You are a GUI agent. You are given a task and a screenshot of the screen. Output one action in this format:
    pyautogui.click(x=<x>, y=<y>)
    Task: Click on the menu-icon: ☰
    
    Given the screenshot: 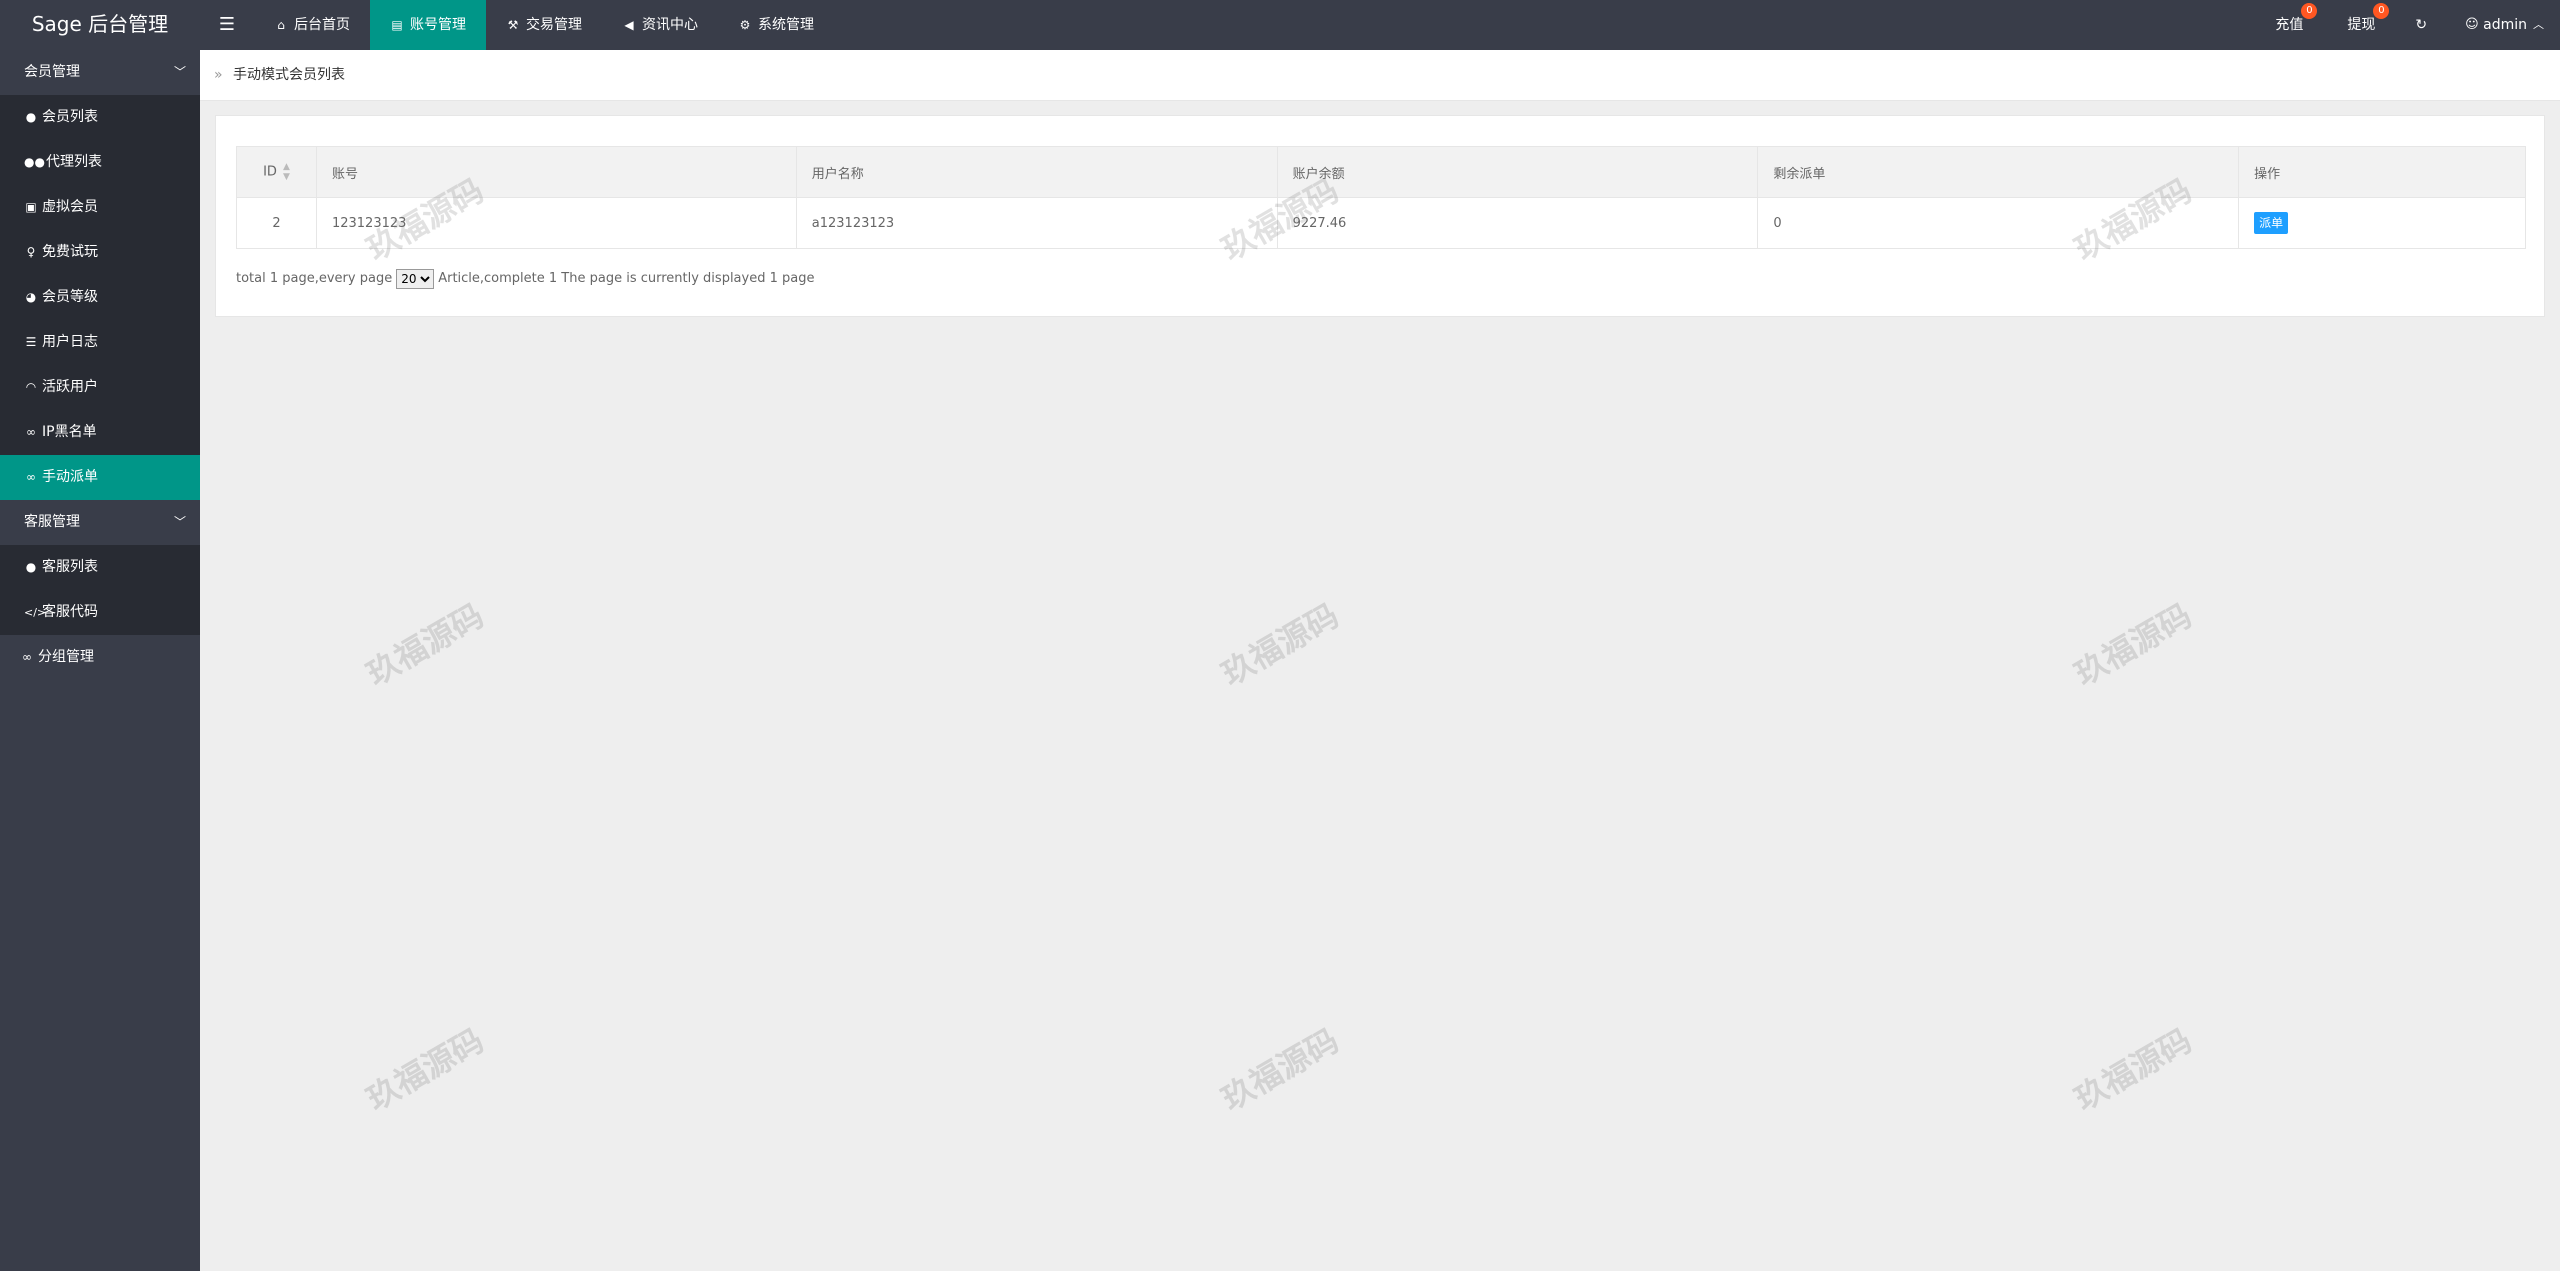 What is the action you would take?
    pyautogui.click(x=227, y=24)
    